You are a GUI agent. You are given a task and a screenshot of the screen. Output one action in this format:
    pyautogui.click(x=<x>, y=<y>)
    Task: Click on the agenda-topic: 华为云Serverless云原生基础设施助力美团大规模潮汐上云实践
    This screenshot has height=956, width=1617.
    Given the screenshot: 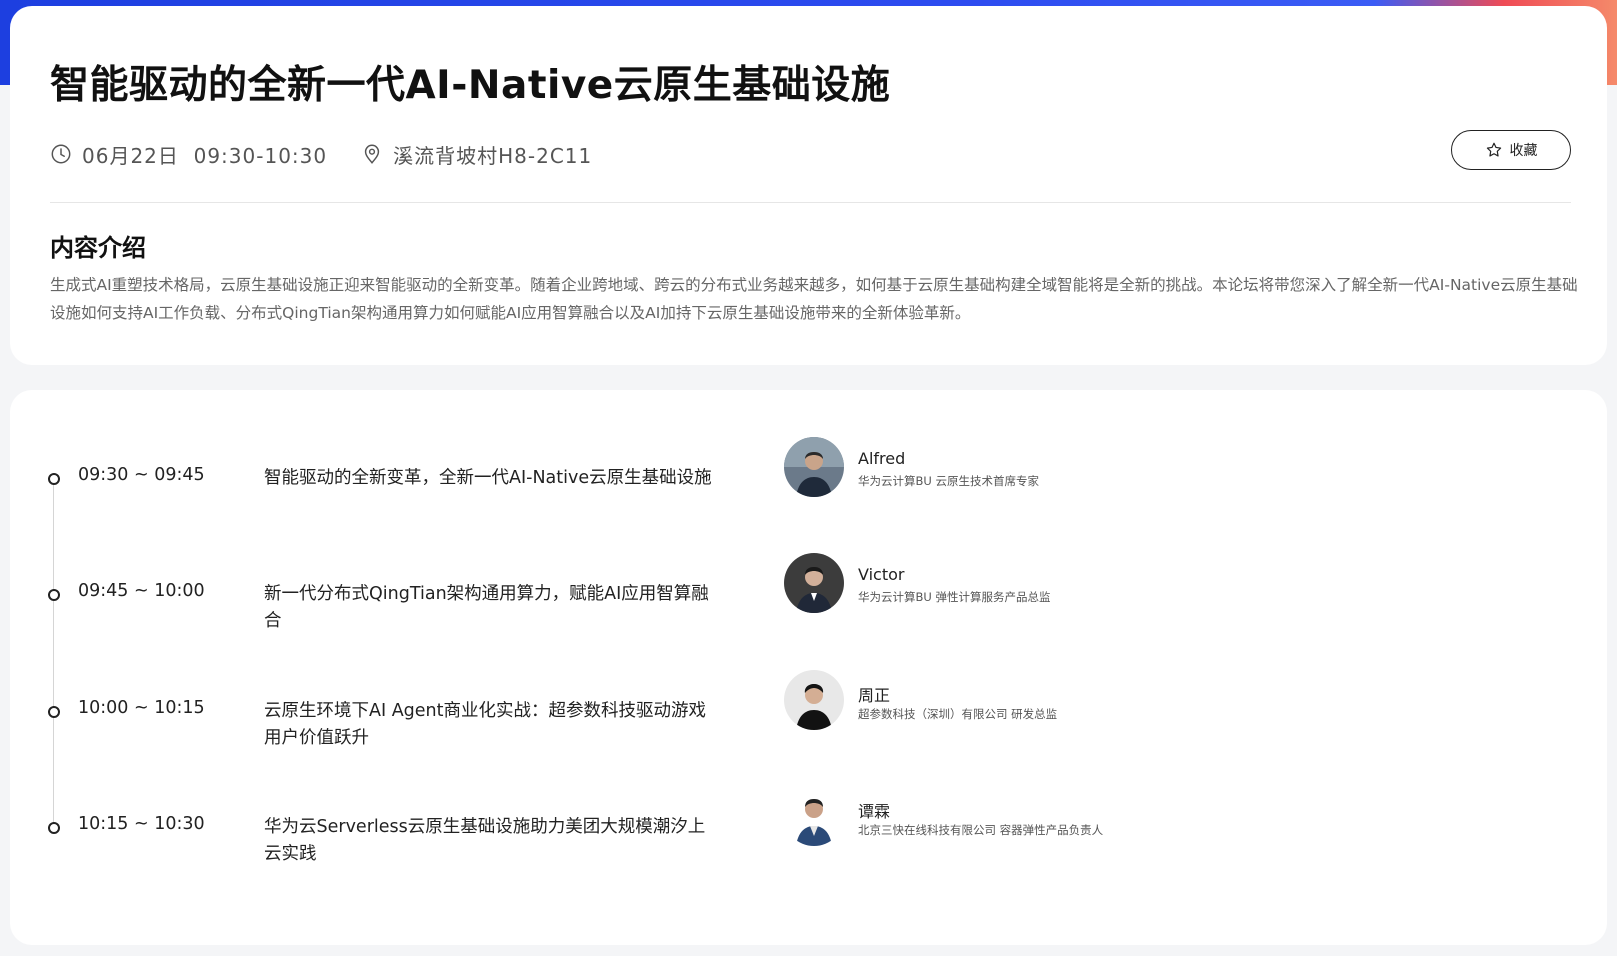 What is the action you would take?
    pyautogui.click(x=485, y=840)
    